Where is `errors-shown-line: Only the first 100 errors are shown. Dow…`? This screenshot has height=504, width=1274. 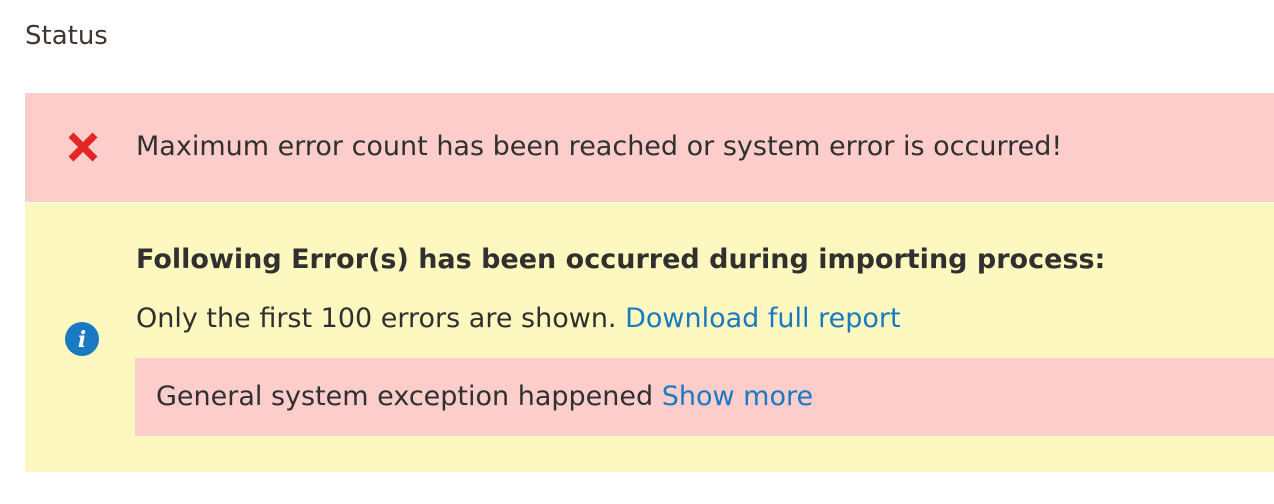 errors-shown-line: Only the first 100 errors are shown. Dow… is located at coordinates (518, 319).